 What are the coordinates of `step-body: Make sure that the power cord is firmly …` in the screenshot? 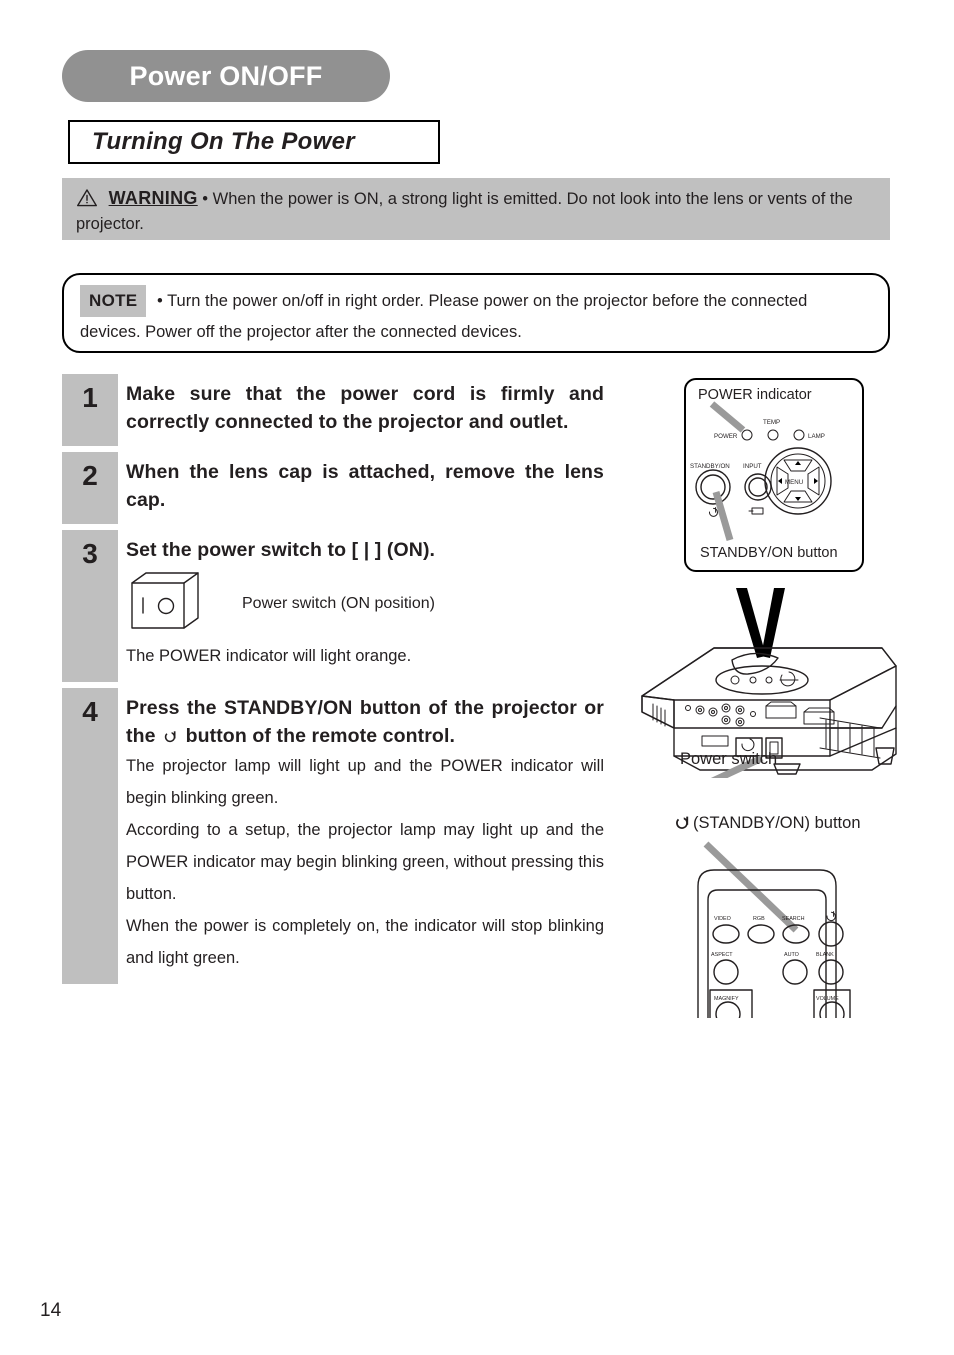 It's located at (366, 410).